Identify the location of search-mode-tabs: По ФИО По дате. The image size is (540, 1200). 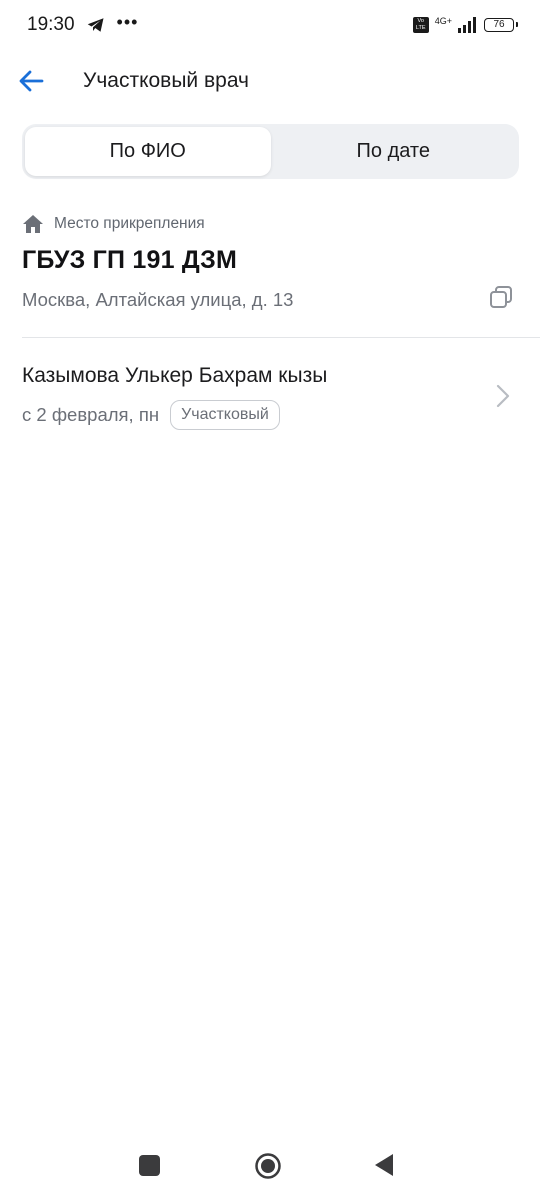
(270, 151).